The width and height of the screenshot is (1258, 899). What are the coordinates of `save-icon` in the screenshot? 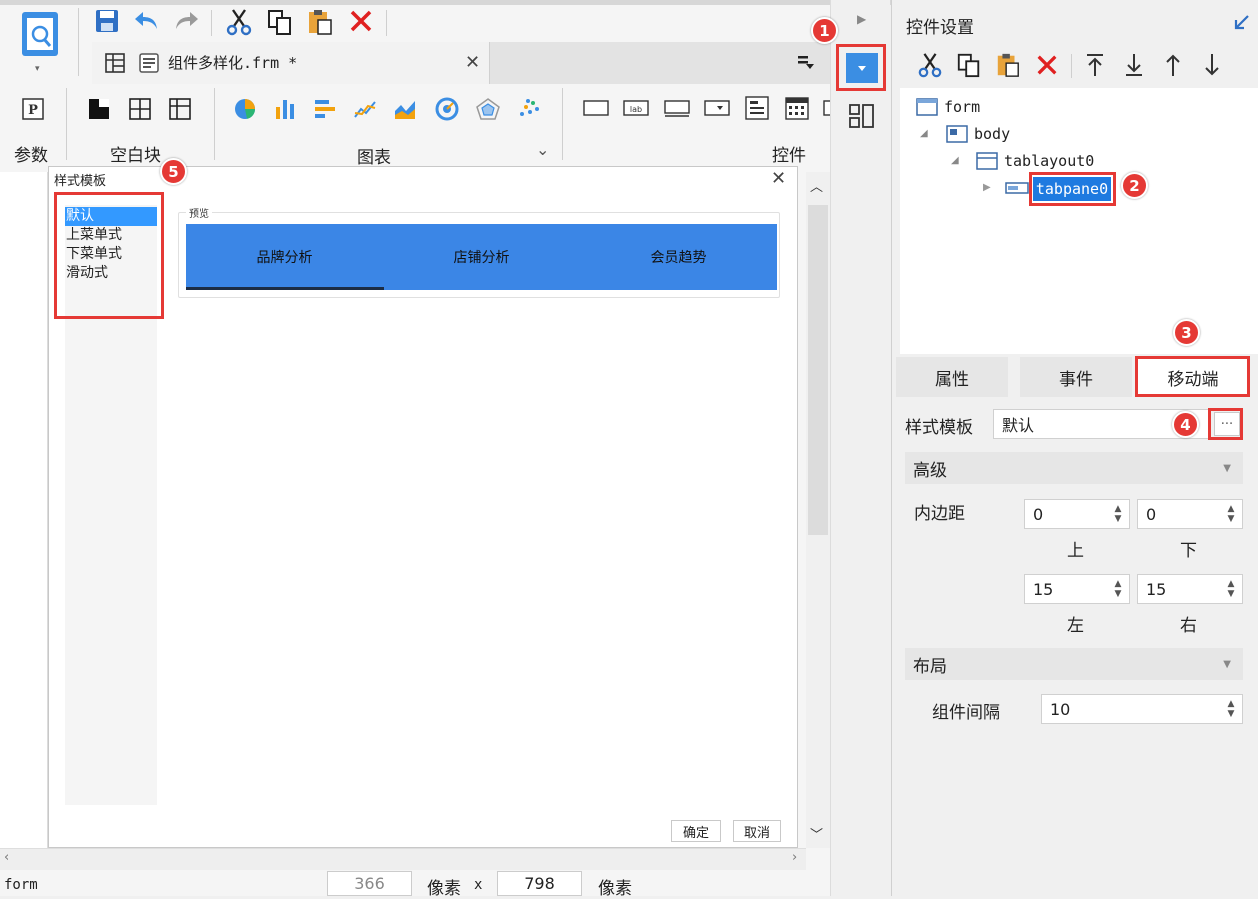 It's located at (107, 23).